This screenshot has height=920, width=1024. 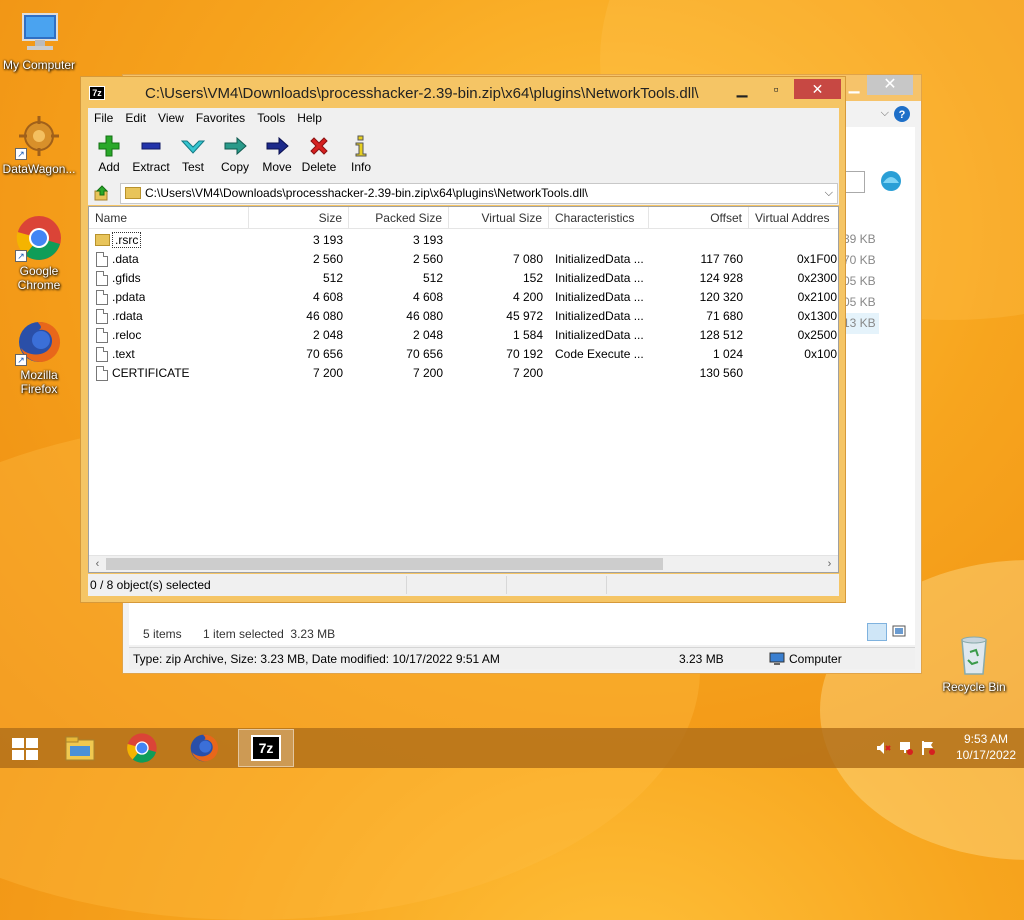 What do you see at coordinates (701, 659) in the screenshot?
I see `status-size: 3.23 MB` at bounding box center [701, 659].